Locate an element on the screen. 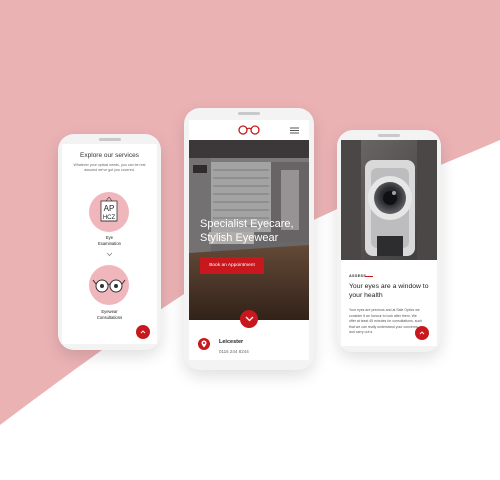 The width and height of the screenshot is (500, 480). location-phone: 0116 244 8244 is located at coordinates (234, 351).